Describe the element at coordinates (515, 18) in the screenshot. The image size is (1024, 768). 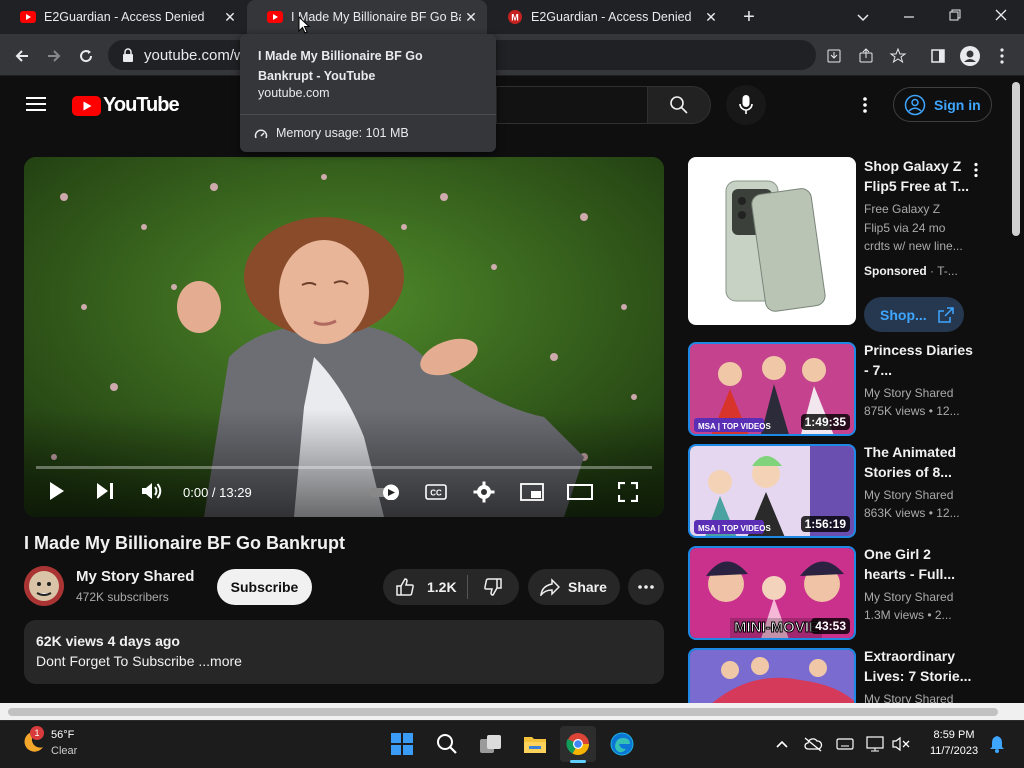
I see `svg-text: M` at that location.